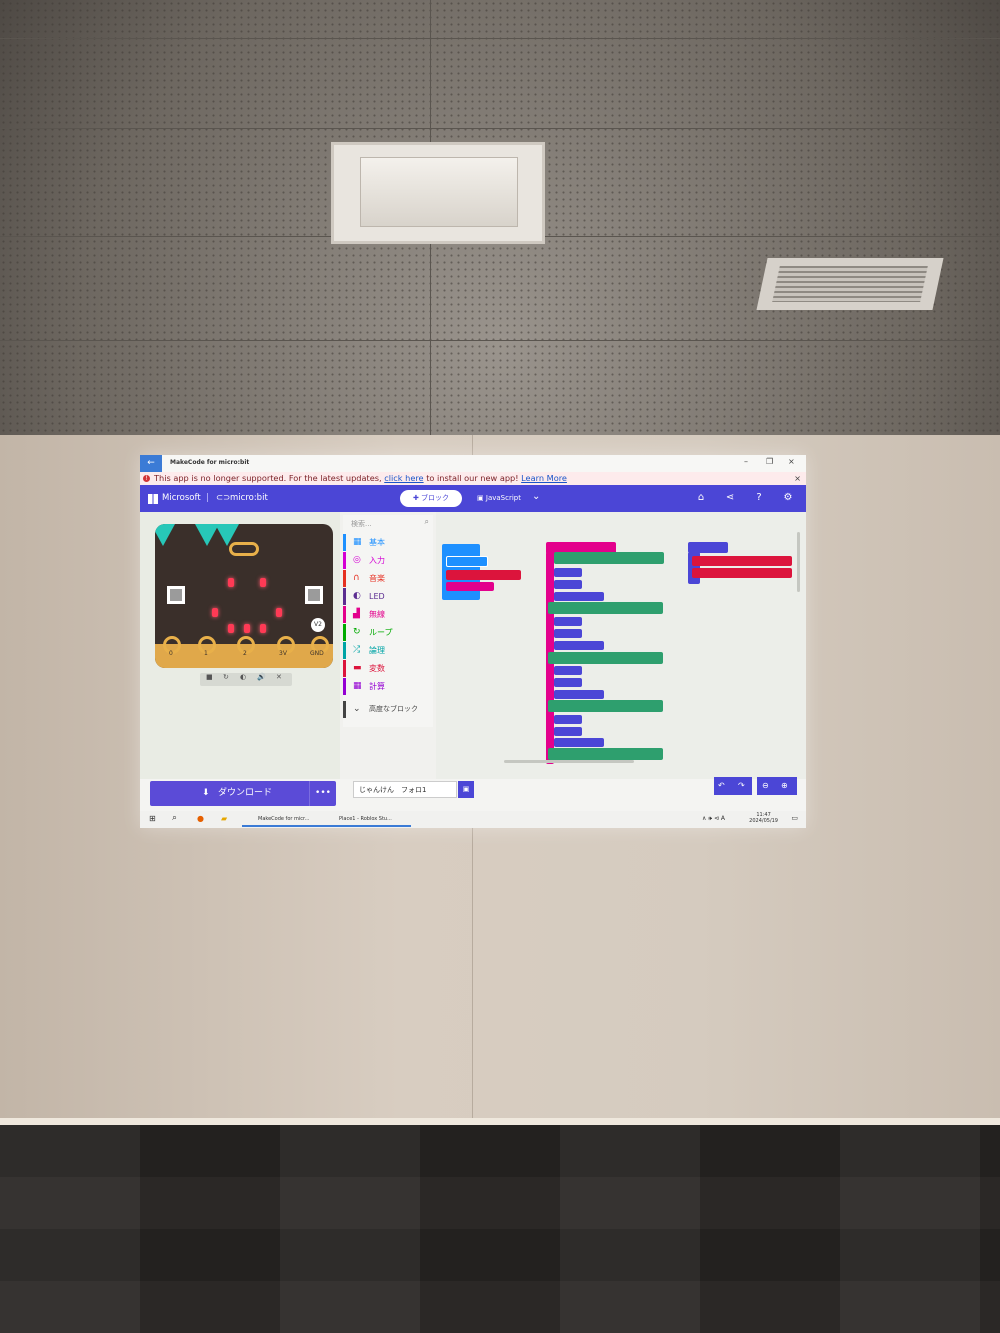  Describe the element at coordinates (388, 650) in the screenshot. I see `category-logic: ⤮ 論理` at that location.